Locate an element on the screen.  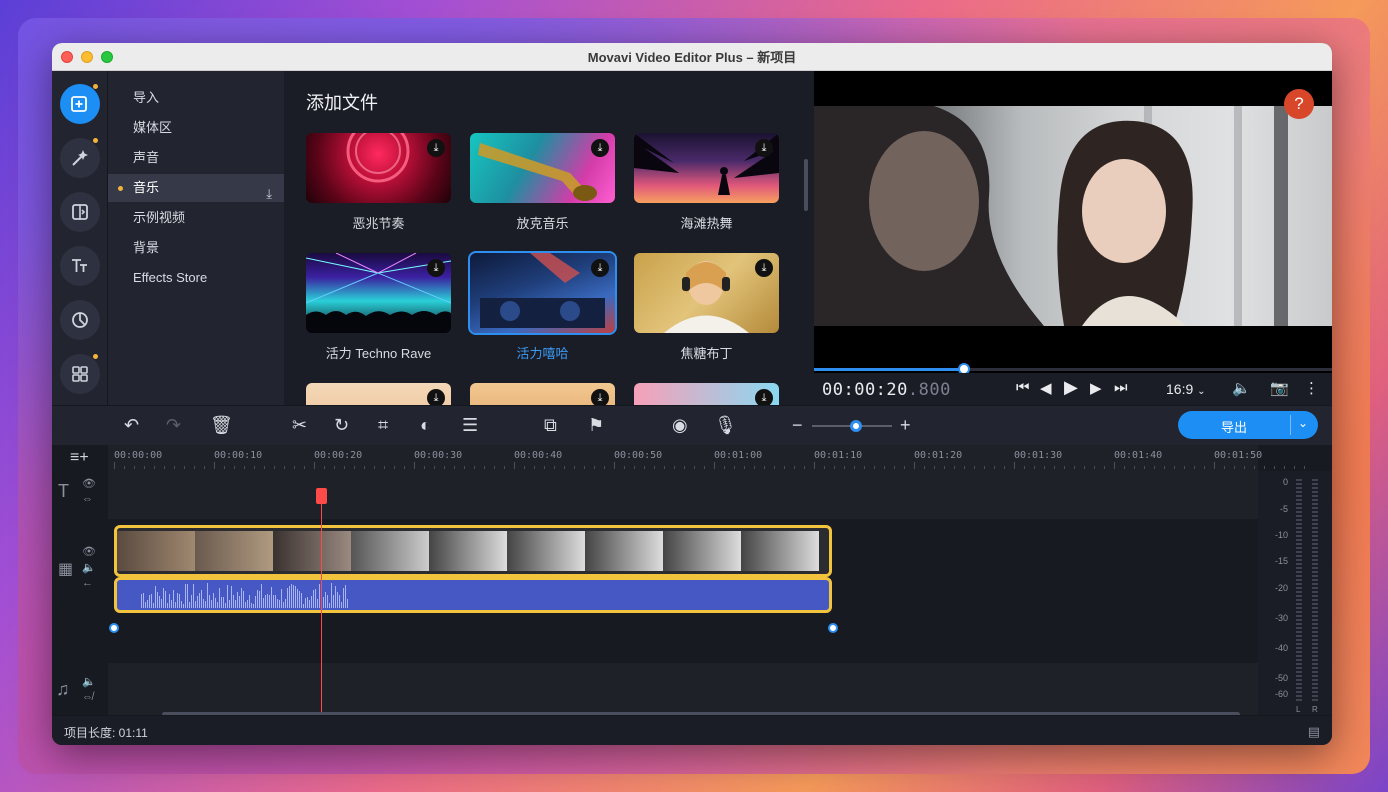
category-media-bin: 媒体区 is located at coordinates (196, 128).